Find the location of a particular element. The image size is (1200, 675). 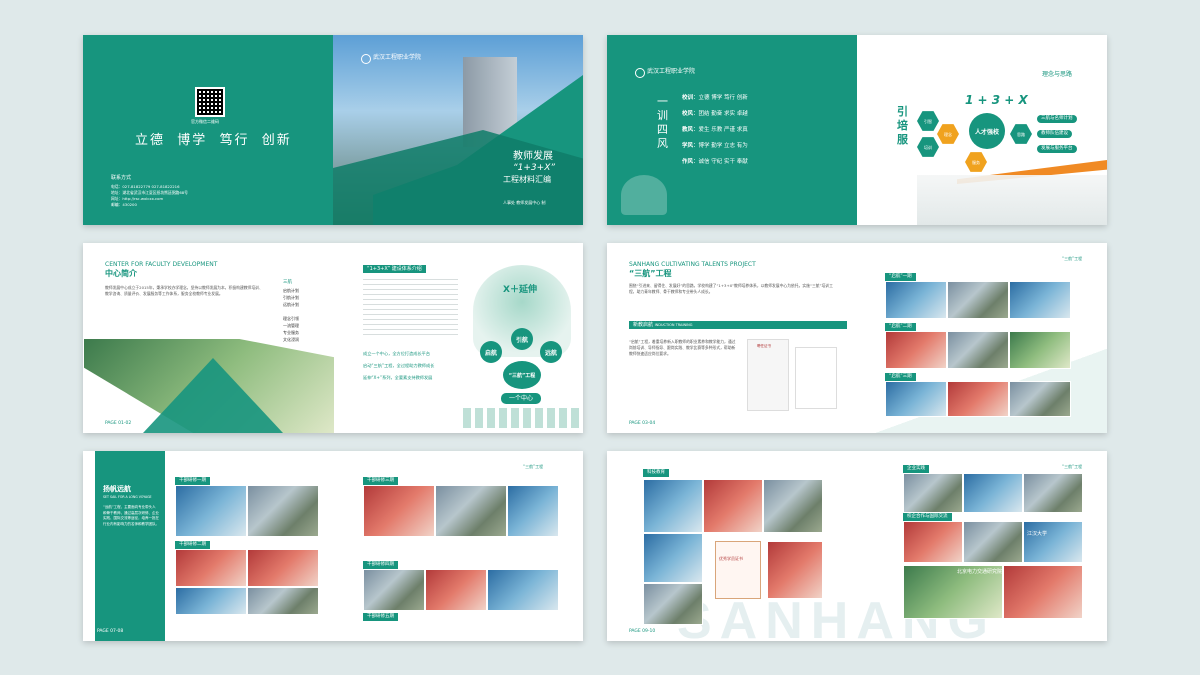

hex-item: 培训 is located at coordinates (928, 147).